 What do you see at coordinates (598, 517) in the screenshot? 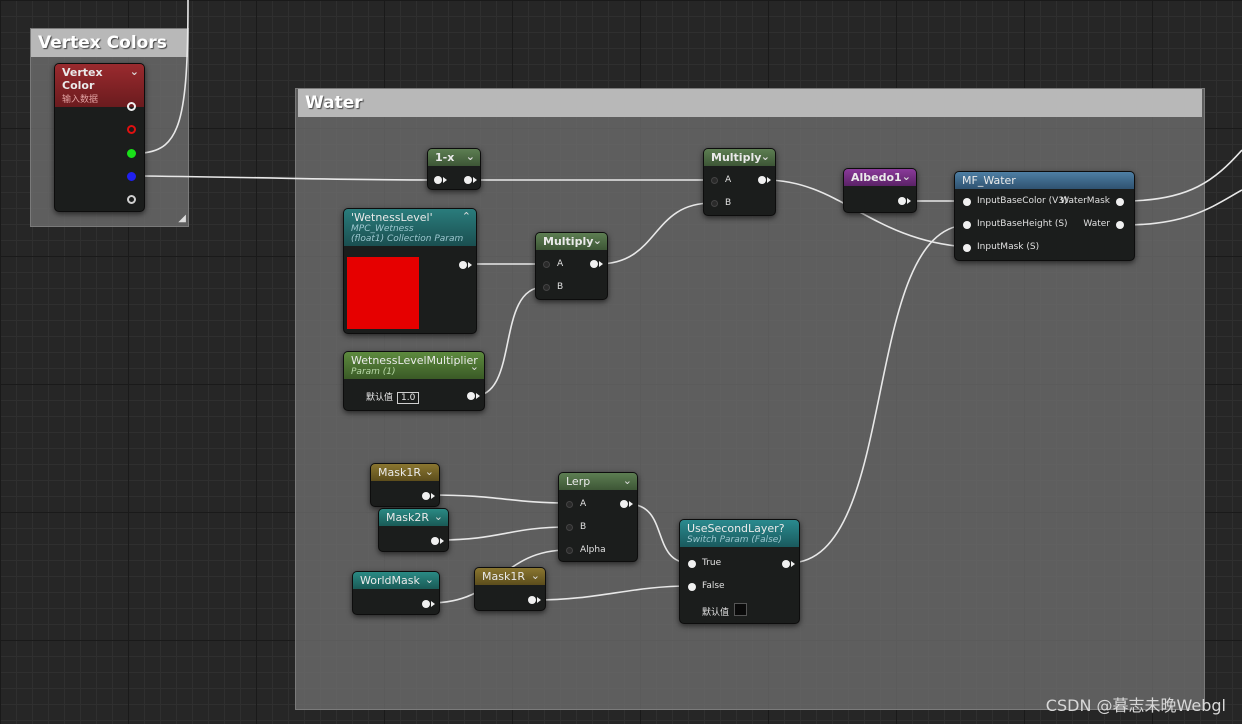
I see `node-lerp: Lerp ⌄ A B Alpha` at bounding box center [598, 517].